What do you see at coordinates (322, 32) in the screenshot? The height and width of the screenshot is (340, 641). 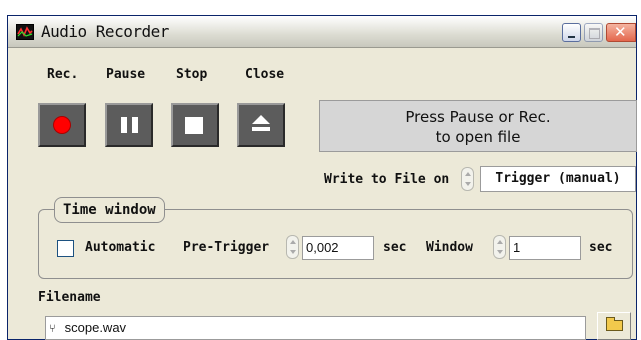 I see `title-bar: Audio Recorder` at bounding box center [322, 32].